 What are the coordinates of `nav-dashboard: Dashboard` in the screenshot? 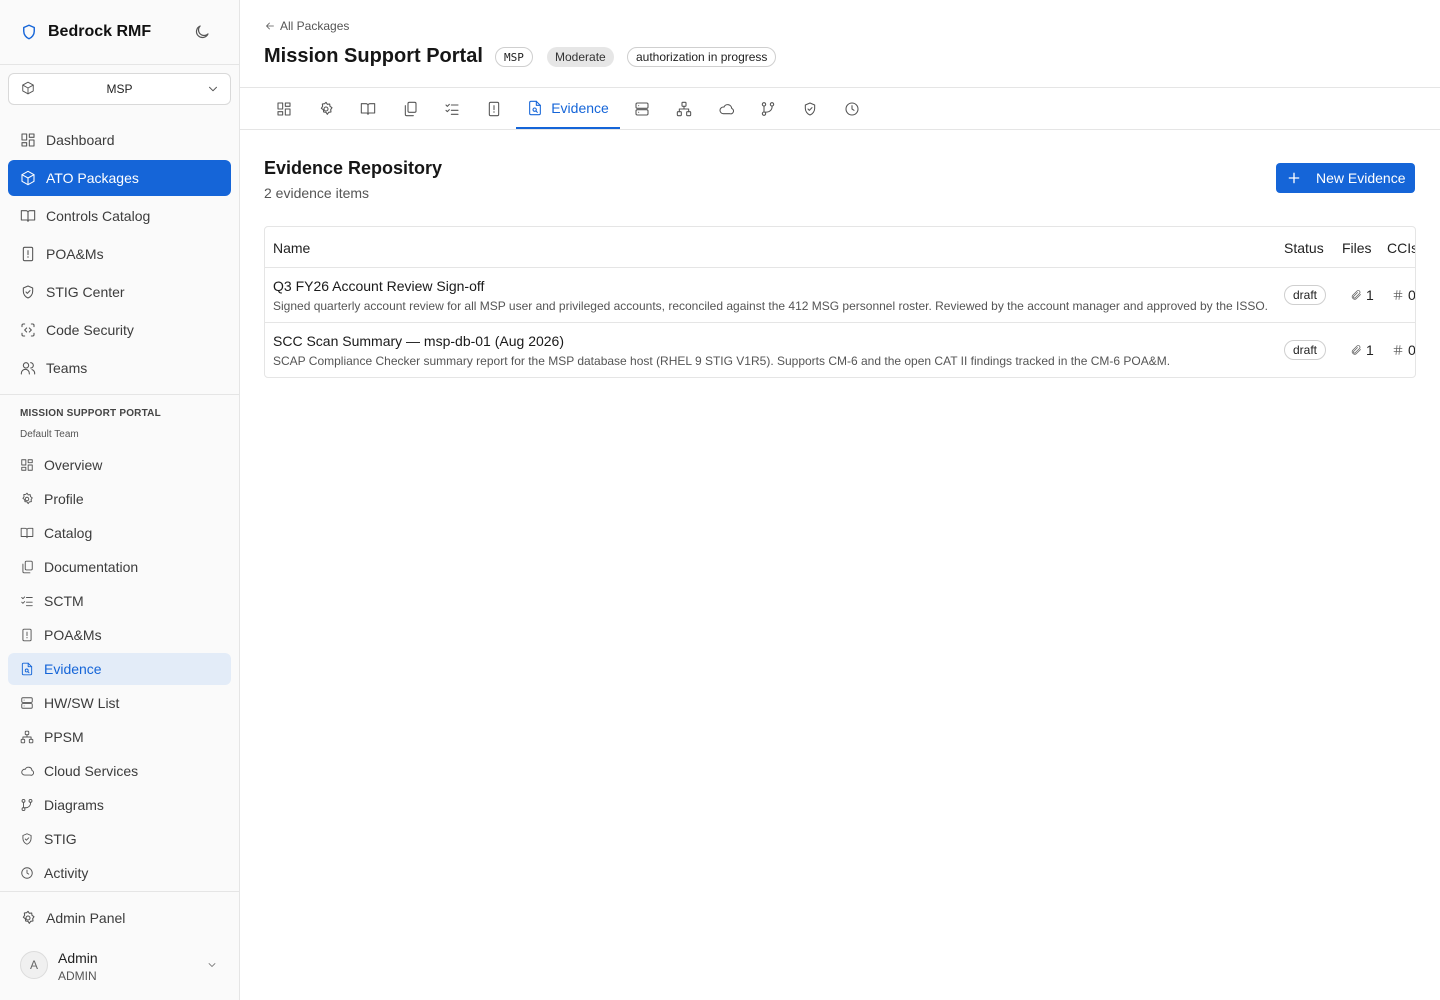 It's located at (119, 140).